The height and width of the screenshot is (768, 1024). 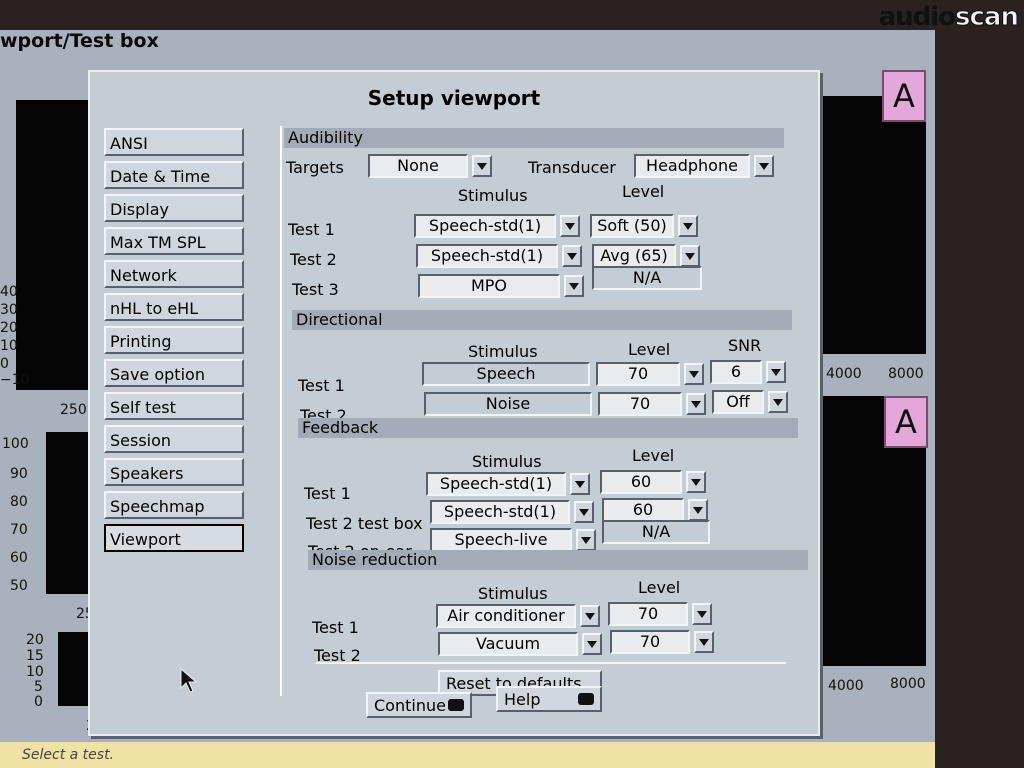 What do you see at coordinates (313, 259) in the screenshot?
I see `audibility-test2-label: Test 2` at bounding box center [313, 259].